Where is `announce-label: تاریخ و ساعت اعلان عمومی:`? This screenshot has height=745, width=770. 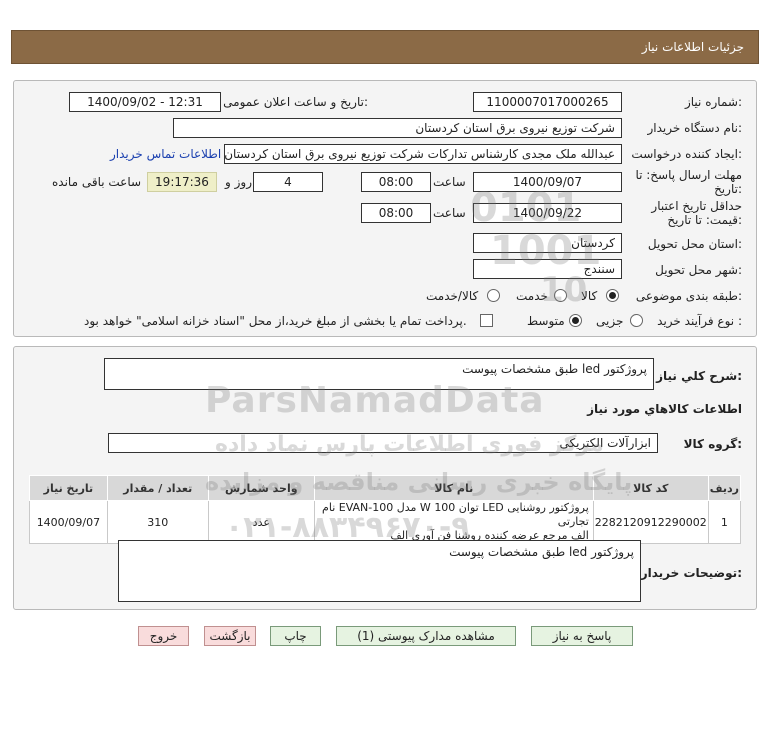 announce-label: تاریخ و ساعت اعلان عمومی: is located at coordinates (295, 102).